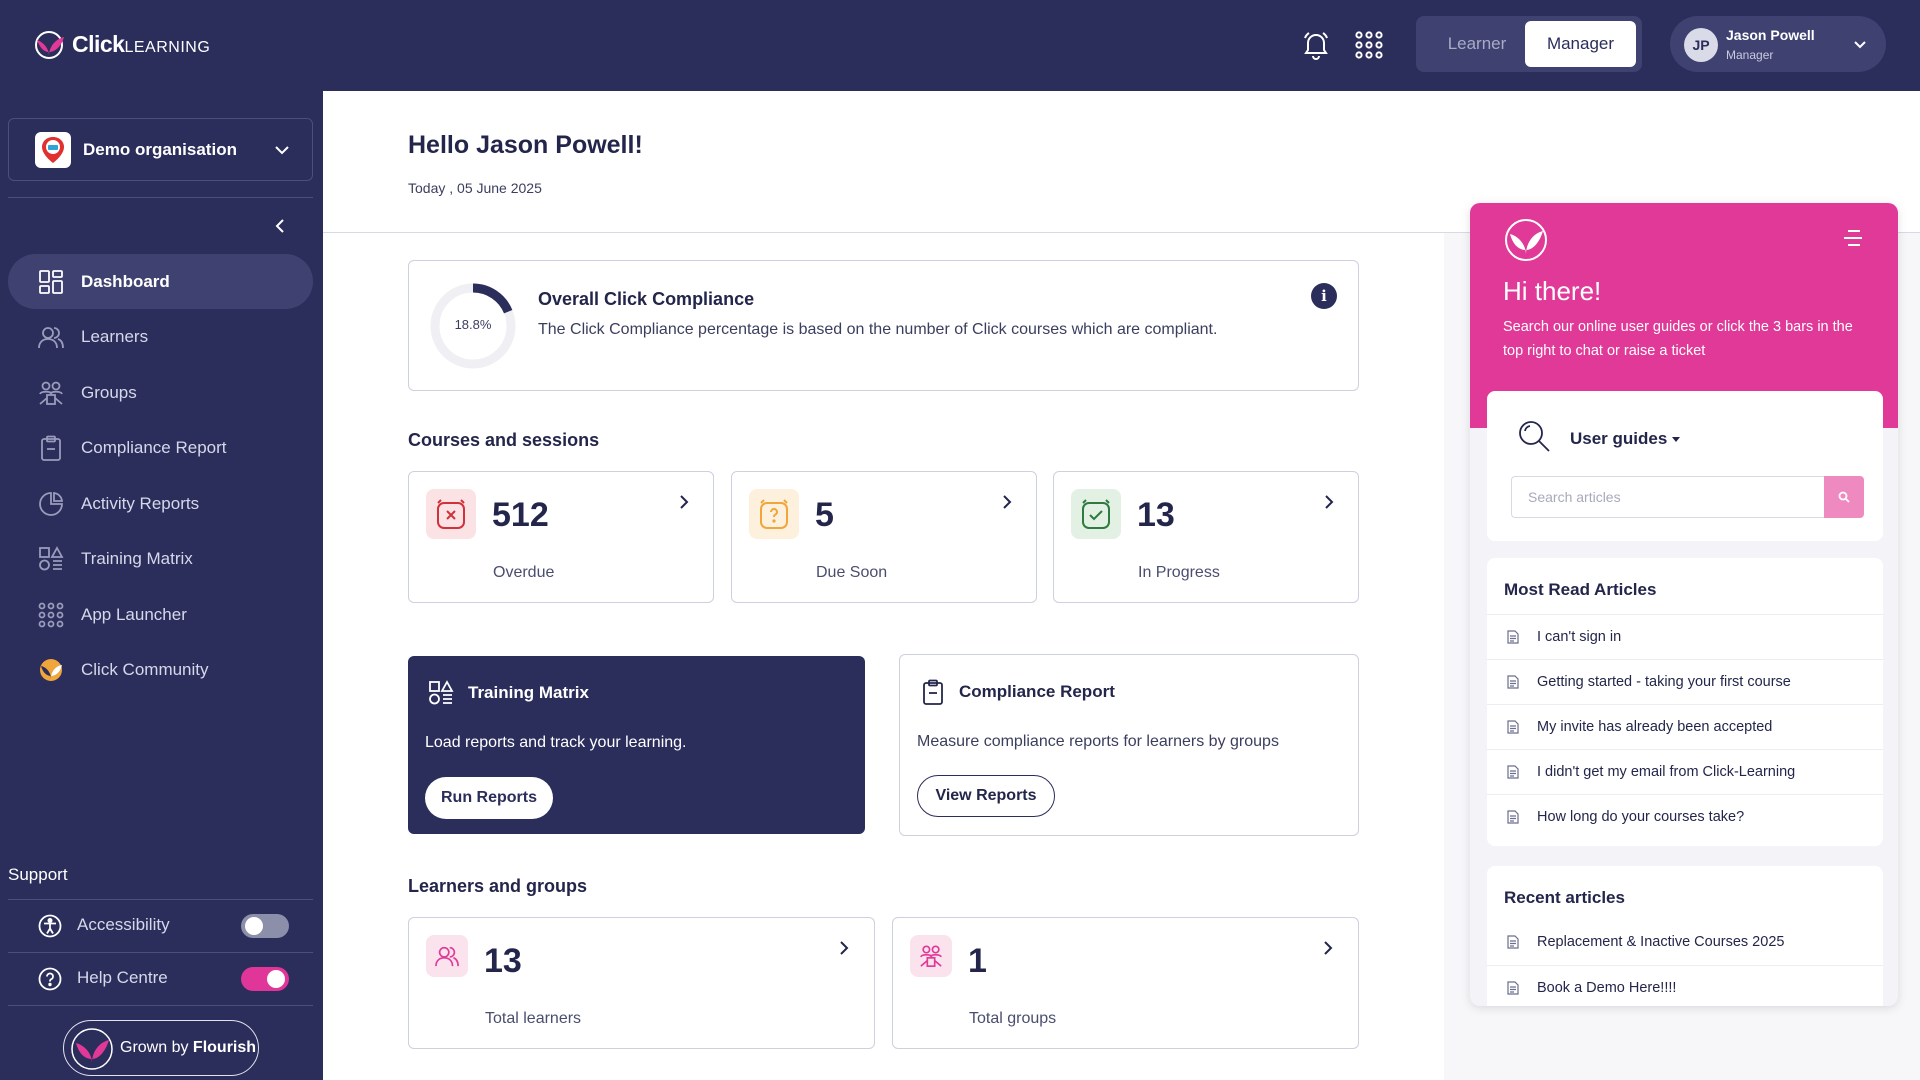 This screenshot has width=1920, height=1080. What do you see at coordinates (1206, 537) in the screenshot?
I see `in-progress-card: 13 In Progress` at bounding box center [1206, 537].